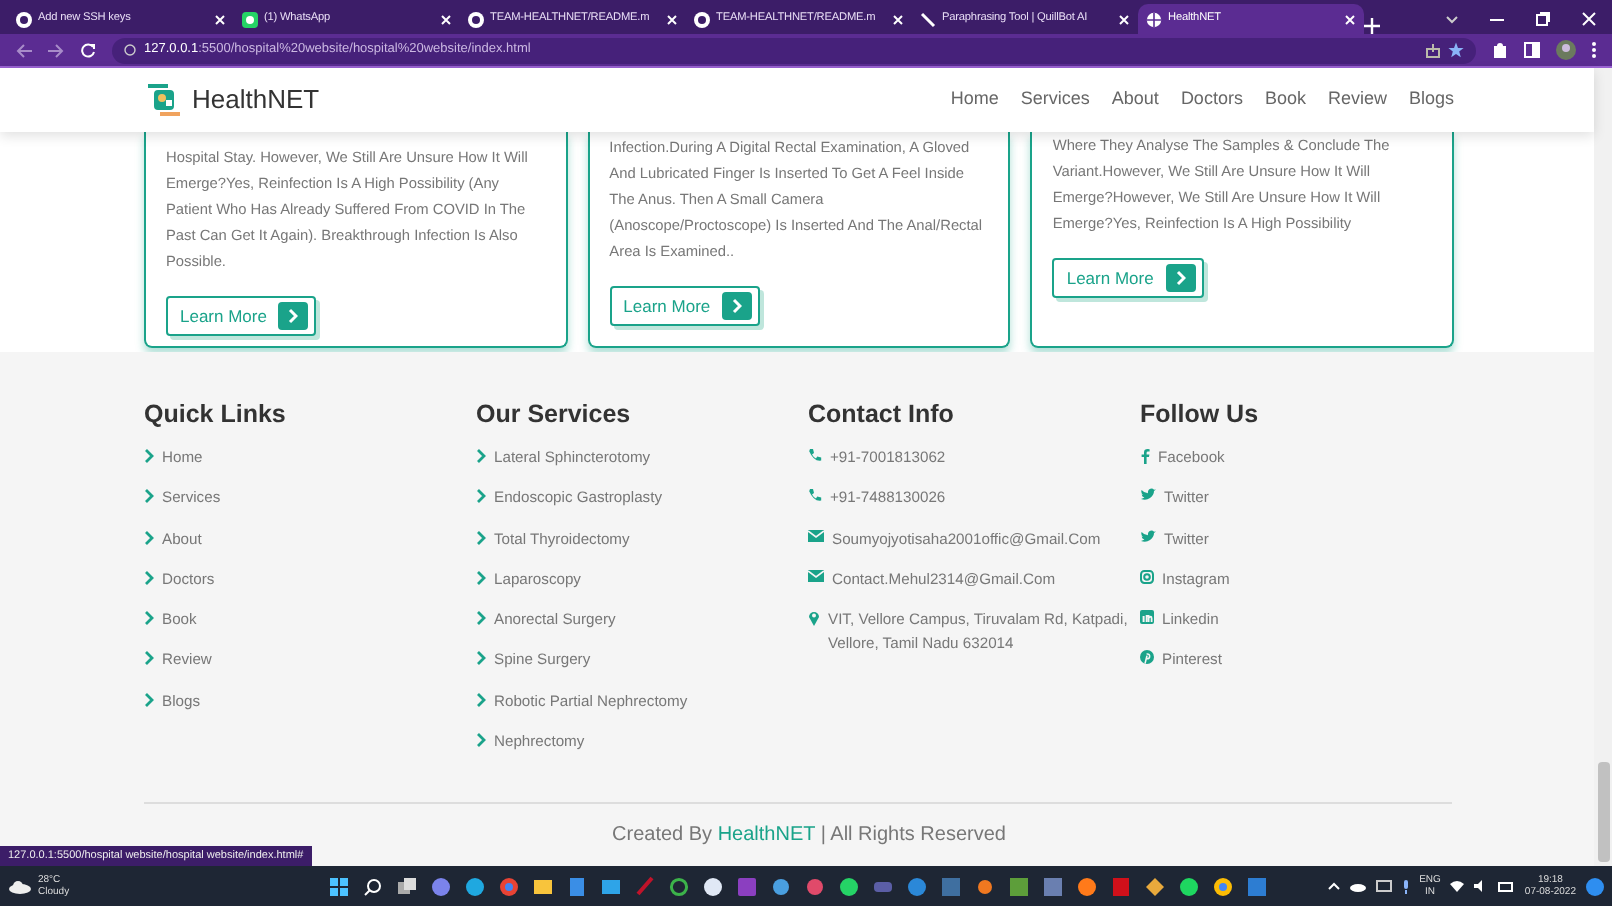 The width and height of the screenshot is (1612, 906). Describe the element at coordinates (1405, 886) in the screenshot. I see `microphone-icon` at that location.